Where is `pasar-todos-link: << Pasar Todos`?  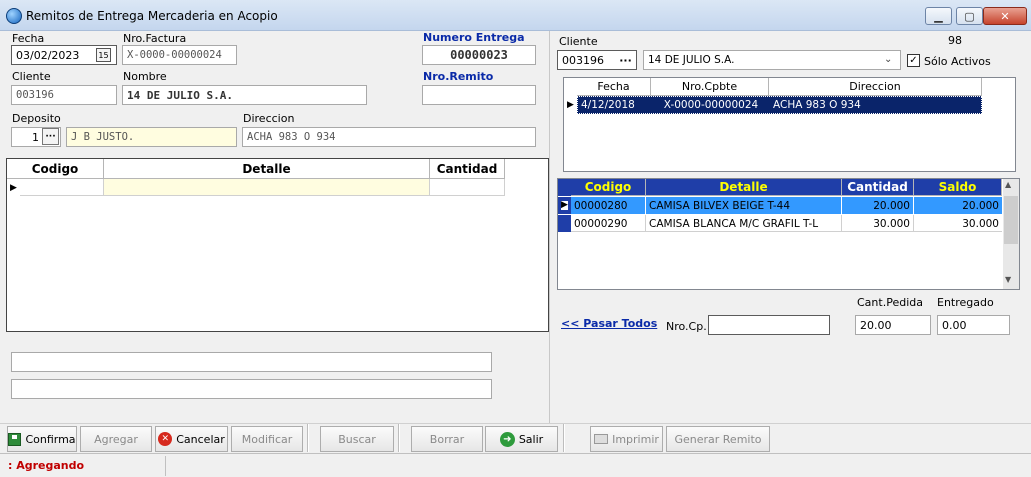 pasar-todos-link: << Pasar Todos is located at coordinates (609, 323).